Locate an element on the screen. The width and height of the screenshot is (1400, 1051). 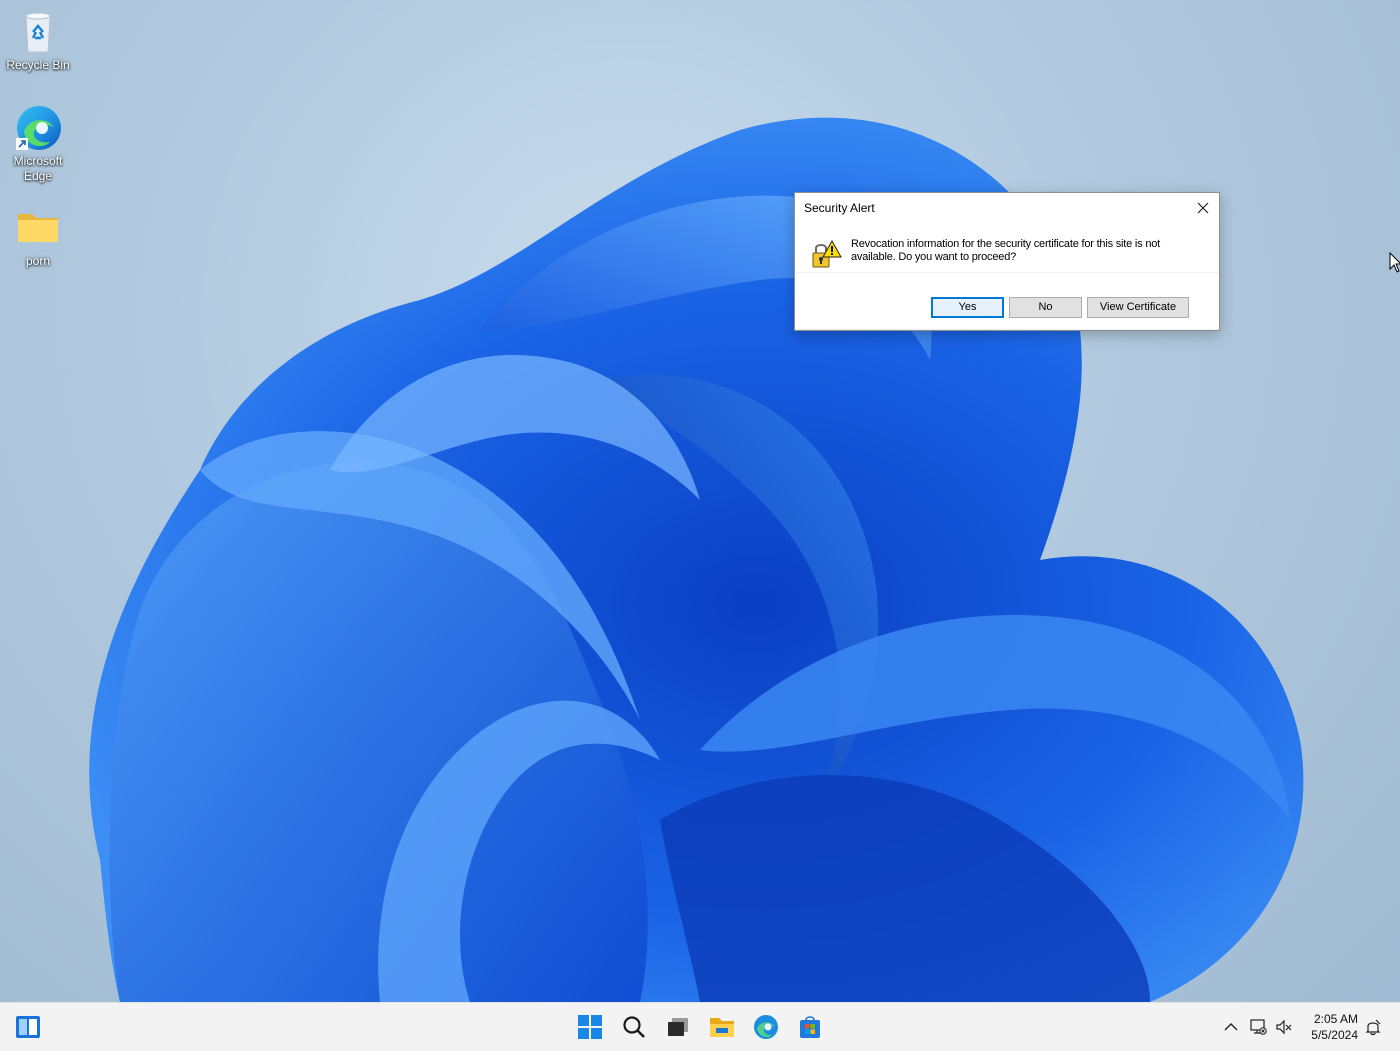
network-icon is located at coordinates (1258, 1027).